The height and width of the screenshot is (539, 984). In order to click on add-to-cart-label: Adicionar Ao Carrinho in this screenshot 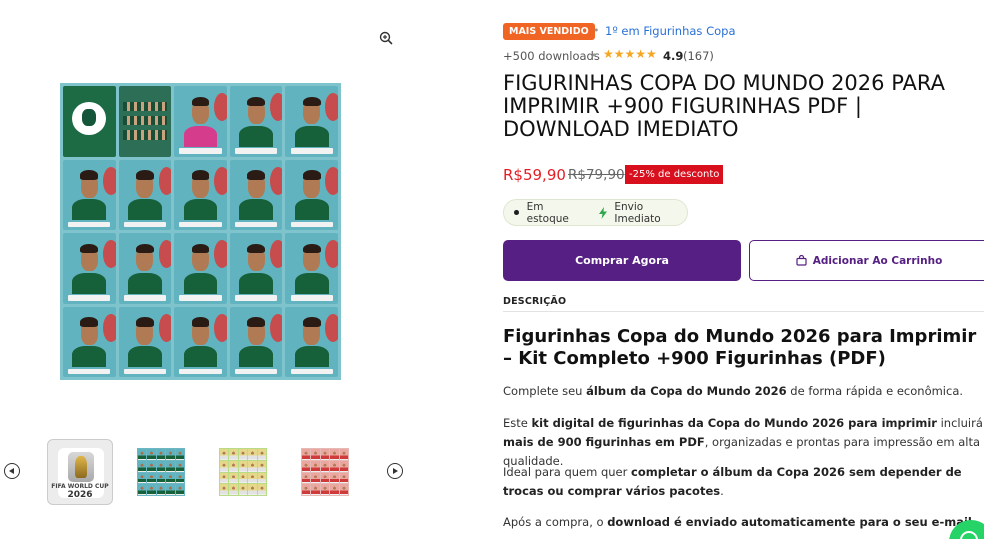, I will do `click(877, 260)`.